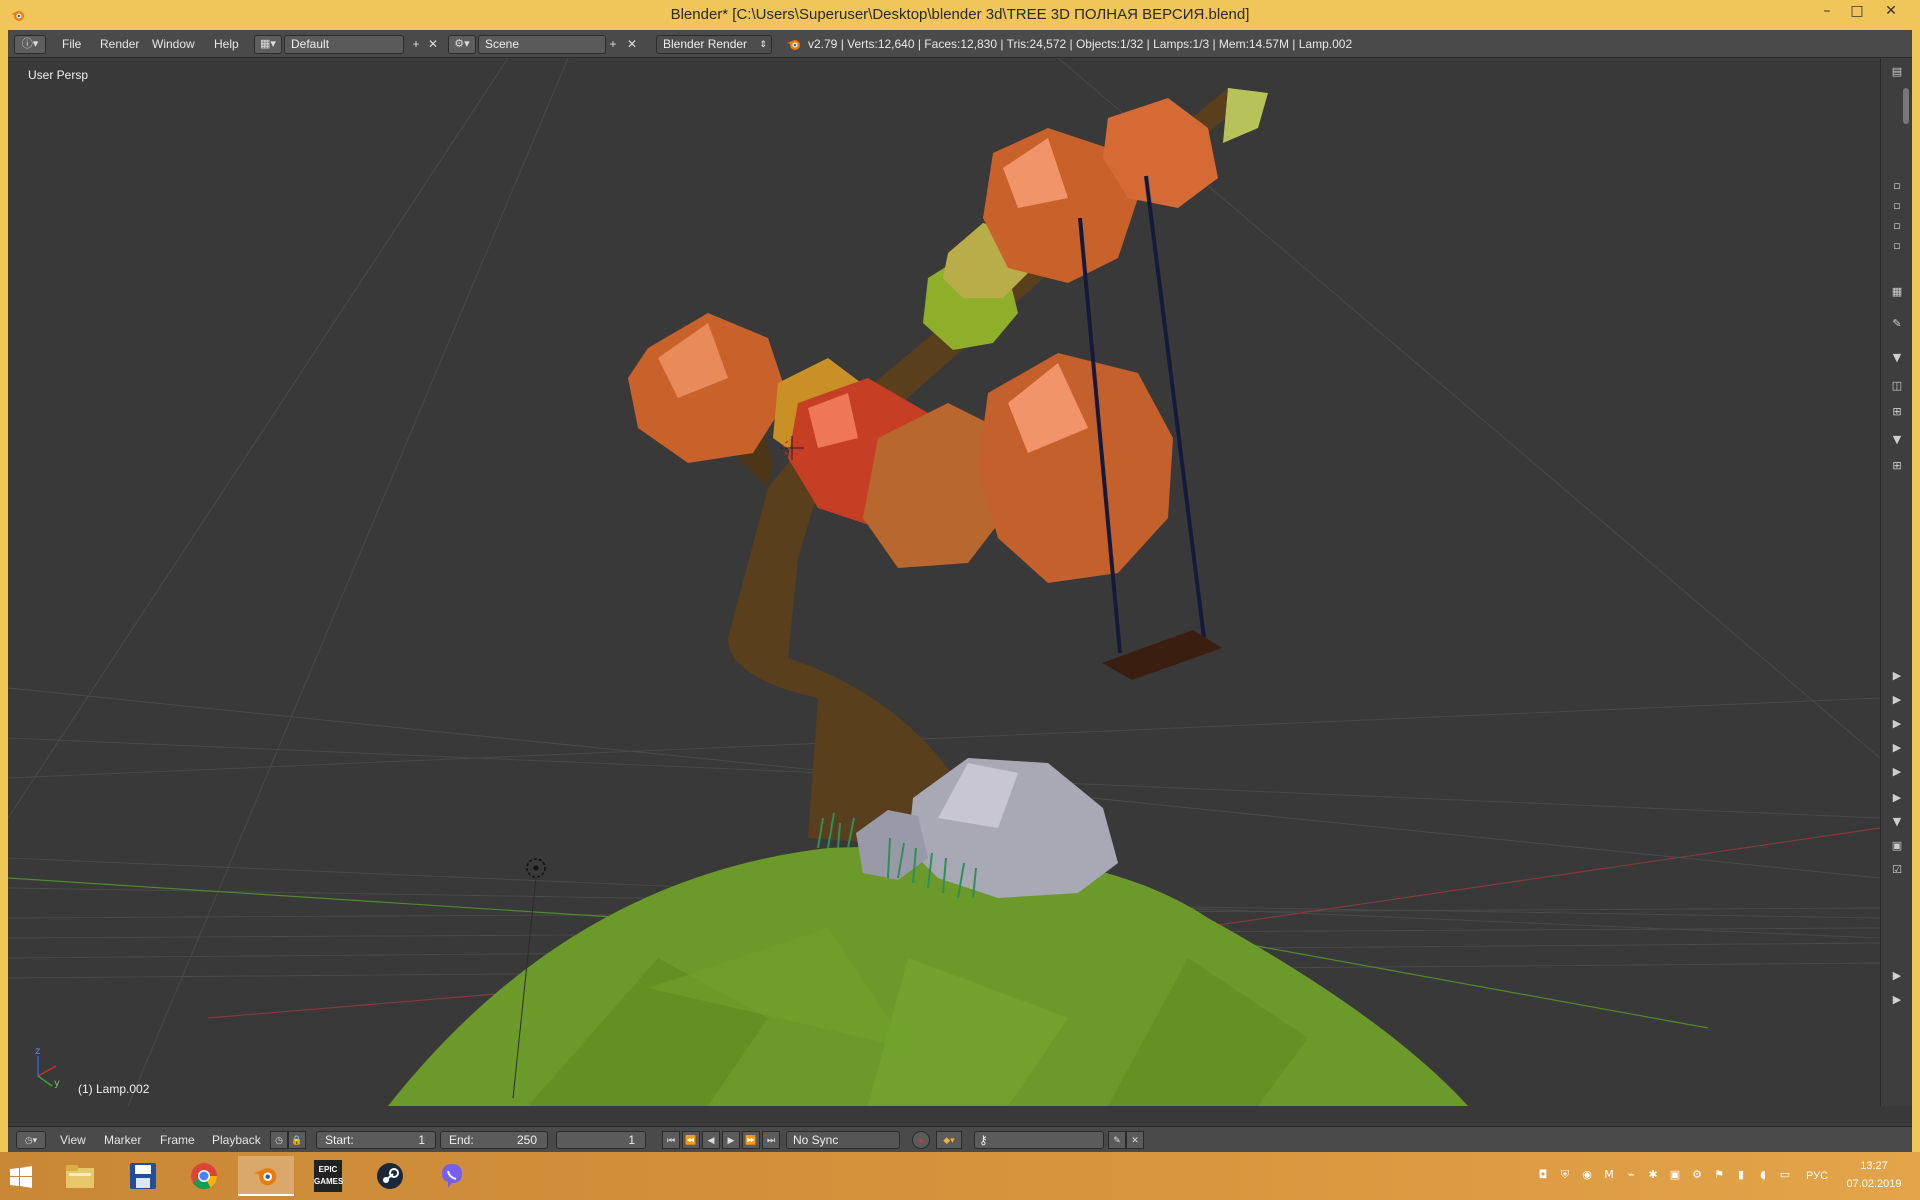 This screenshot has height=1200, width=1920. I want to click on scene-icon: ⚙▾, so click(462, 44).